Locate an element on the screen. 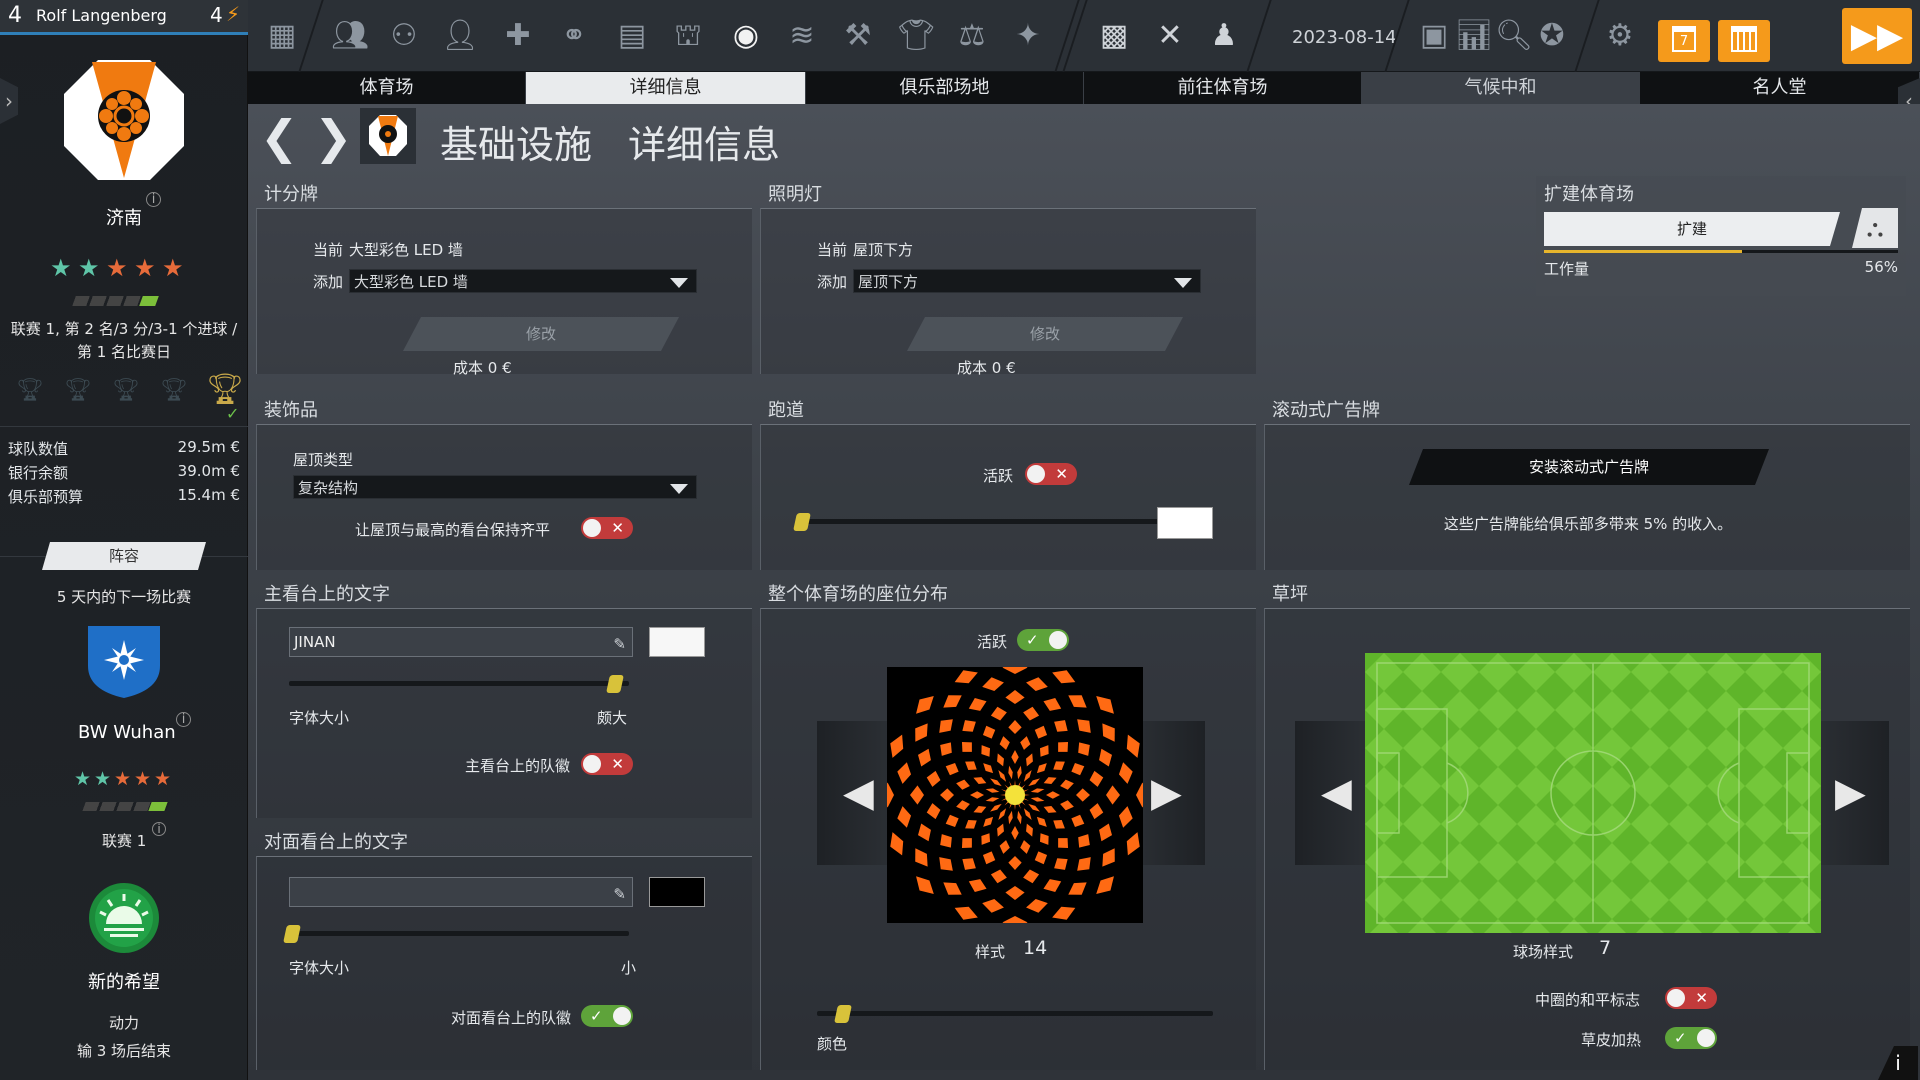  install-ads-button: 安装滚动式广告牌 is located at coordinates (1589, 467).